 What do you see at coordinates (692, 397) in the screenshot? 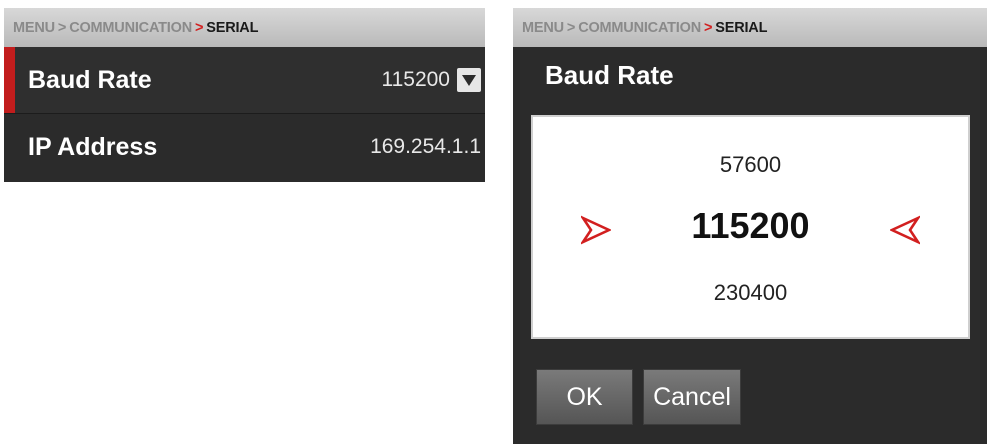
I see `cancel-button: Cancel` at bounding box center [692, 397].